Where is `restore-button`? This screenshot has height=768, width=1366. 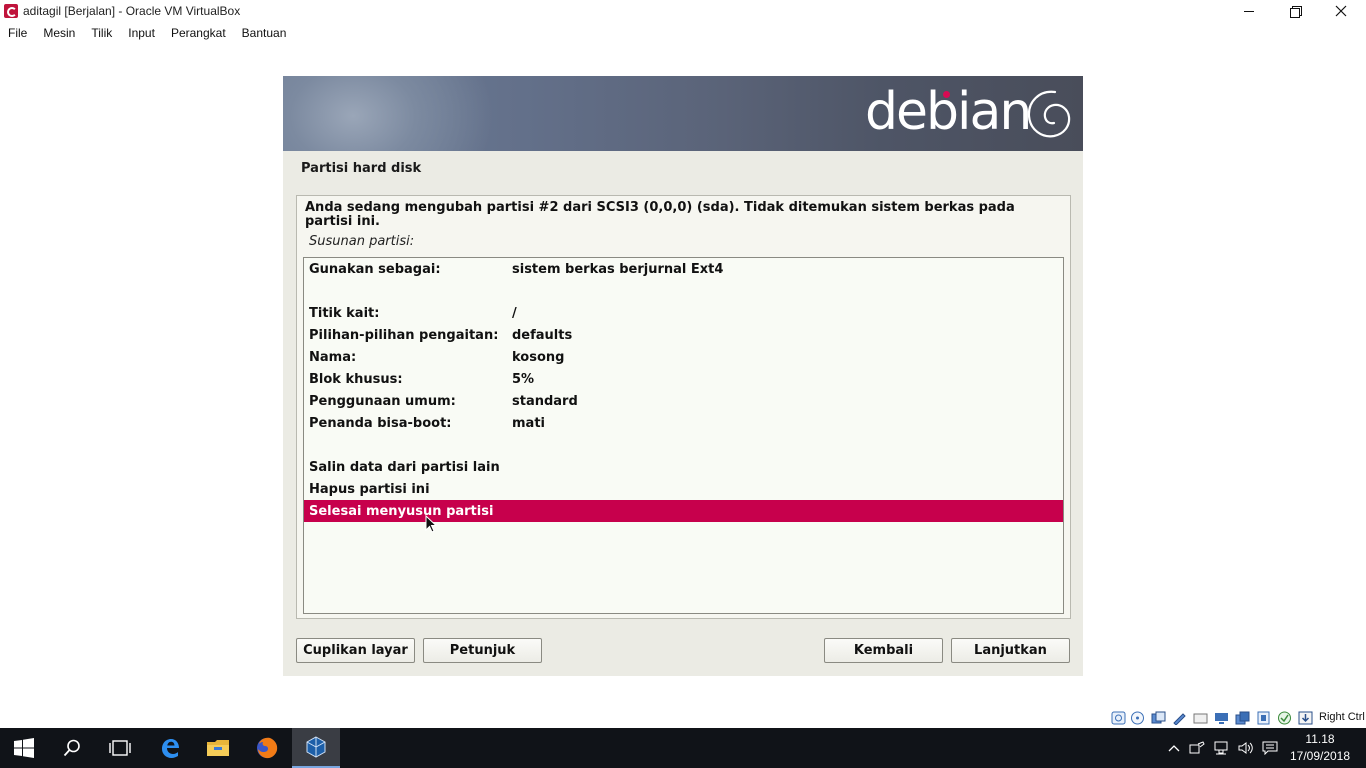
restore-button is located at coordinates (1295, 11).